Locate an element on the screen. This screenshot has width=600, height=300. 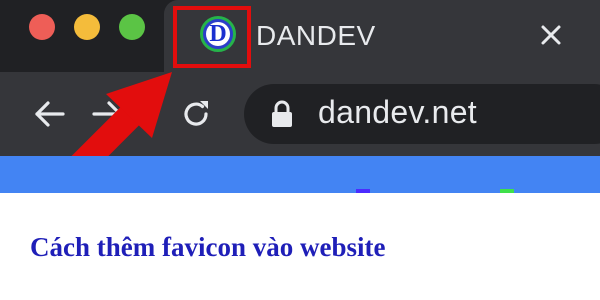
favicon-highlight-box is located at coordinates (212, 37).